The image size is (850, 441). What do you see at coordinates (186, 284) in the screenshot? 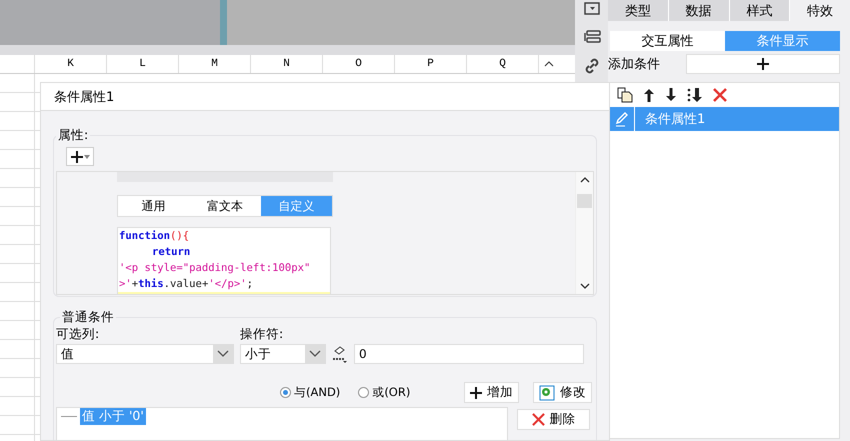
I see `code-line: >'+this.value+'</p>';` at bounding box center [186, 284].